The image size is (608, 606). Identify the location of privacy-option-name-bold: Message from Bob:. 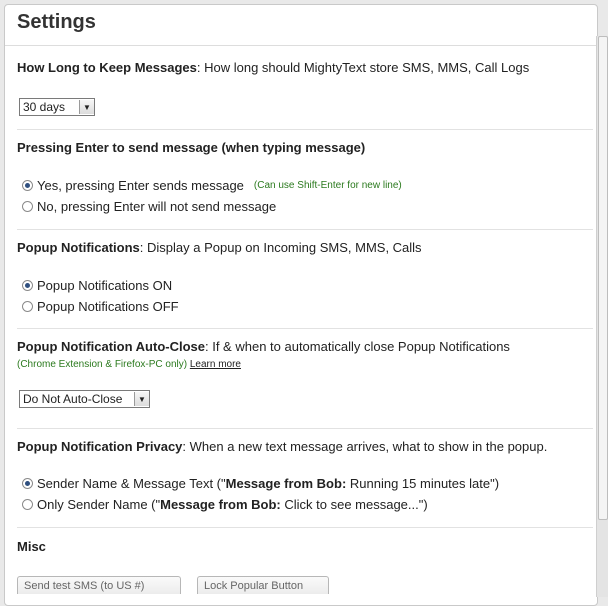
(220, 504).